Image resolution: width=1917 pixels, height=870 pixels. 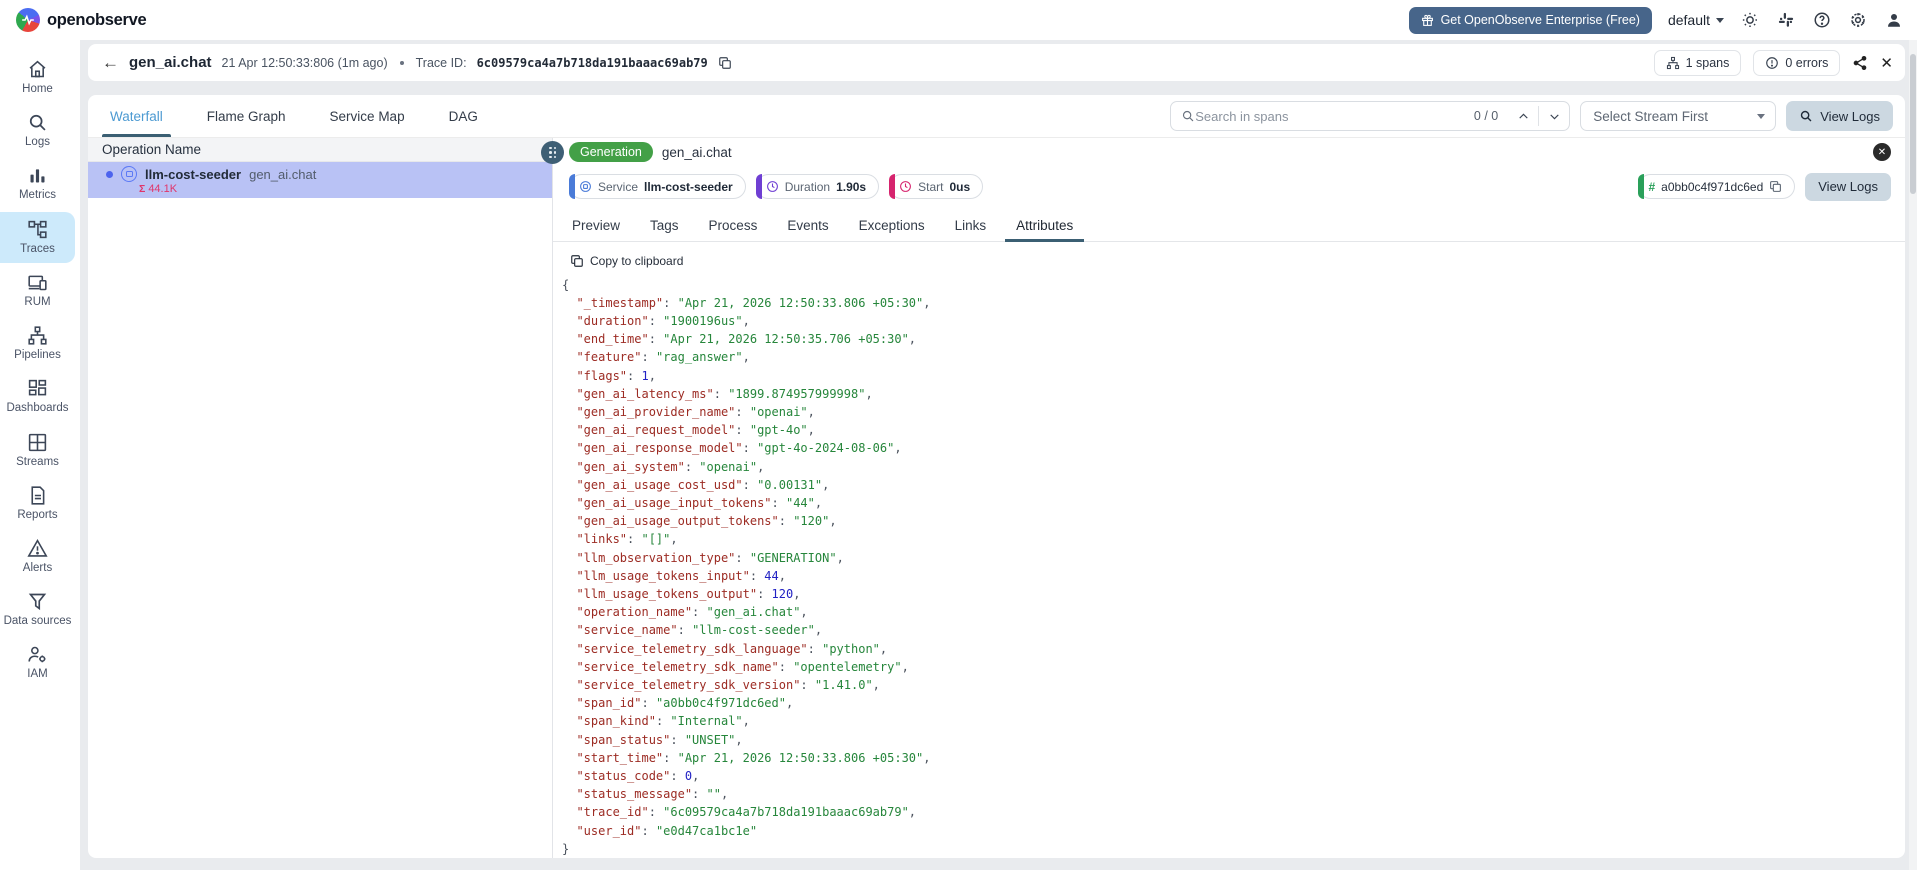 I want to click on sidebar-item-label: Alerts, so click(x=37, y=567).